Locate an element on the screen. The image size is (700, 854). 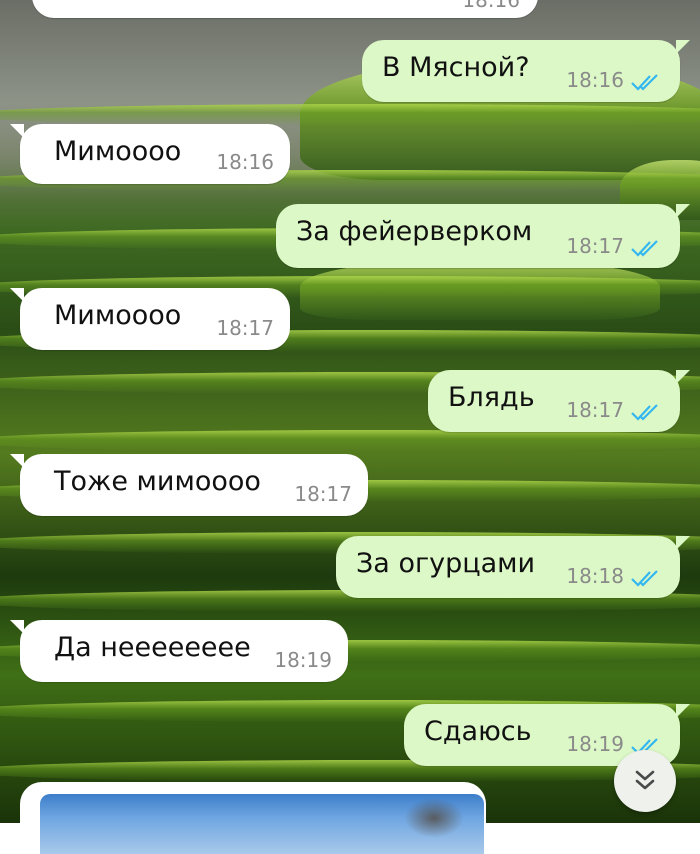
double-chevron-down-icon is located at coordinates (645, 780).